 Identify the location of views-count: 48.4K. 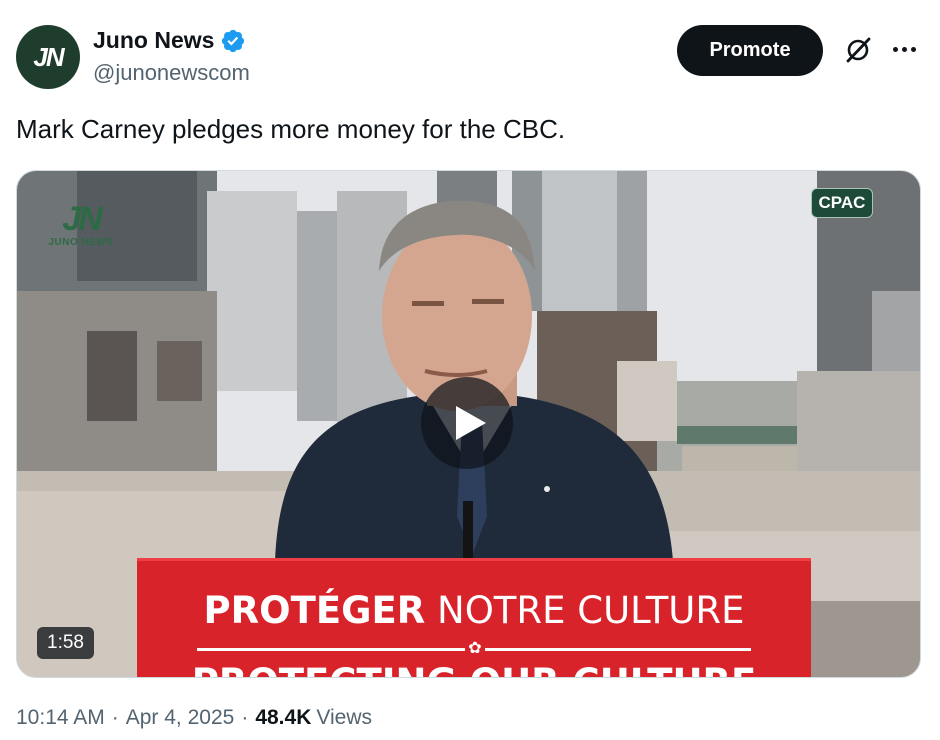
(283, 718).